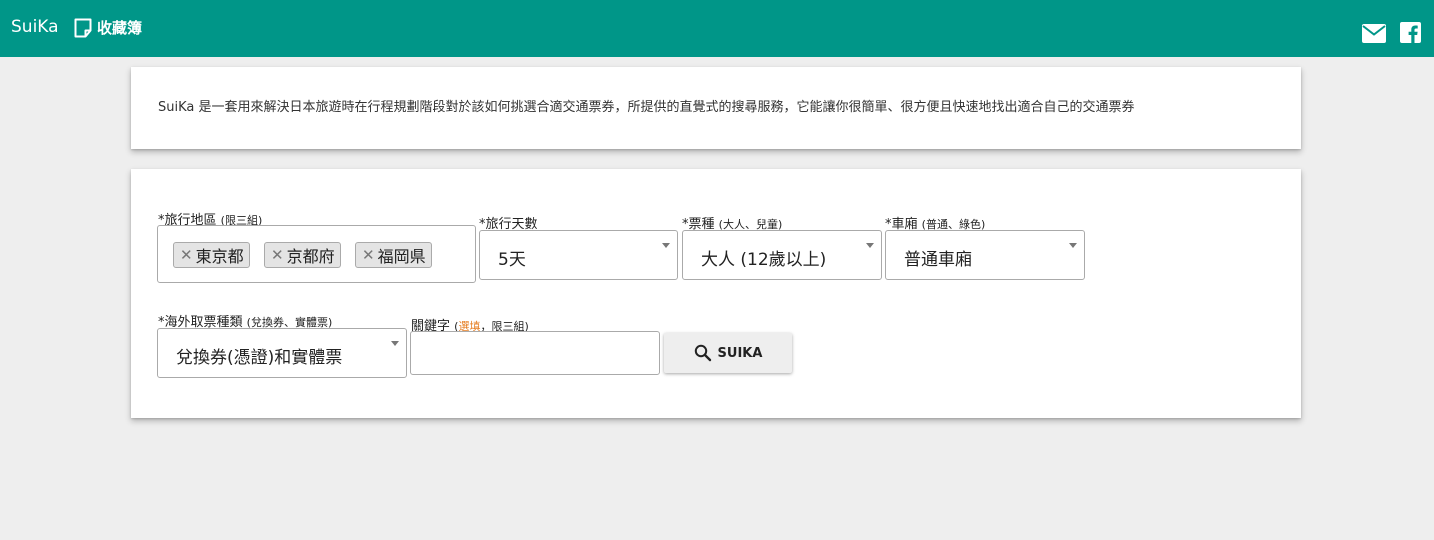 The height and width of the screenshot is (540, 1434). What do you see at coordinates (83, 27) in the screenshot?
I see `note-icon` at bounding box center [83, 27].